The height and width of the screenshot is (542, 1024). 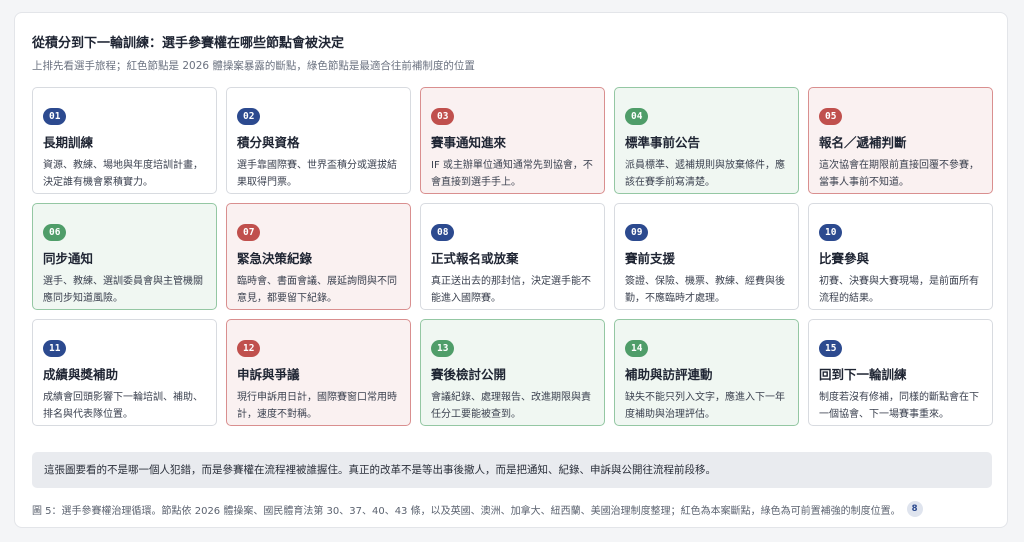 I want to click on step-title: 報名／遞補判斷, so click(x=863, y=142).